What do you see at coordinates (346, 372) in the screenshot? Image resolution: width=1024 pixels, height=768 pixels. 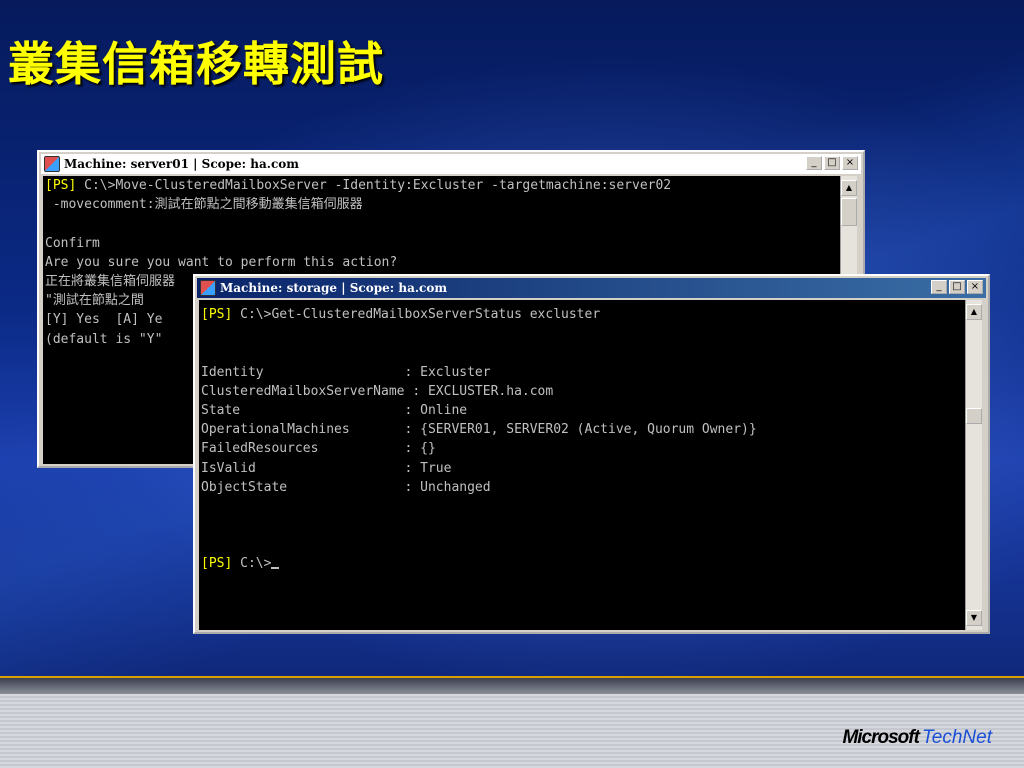 I see `console-text: Identity : Excluster` at bounding box center [346, 372].